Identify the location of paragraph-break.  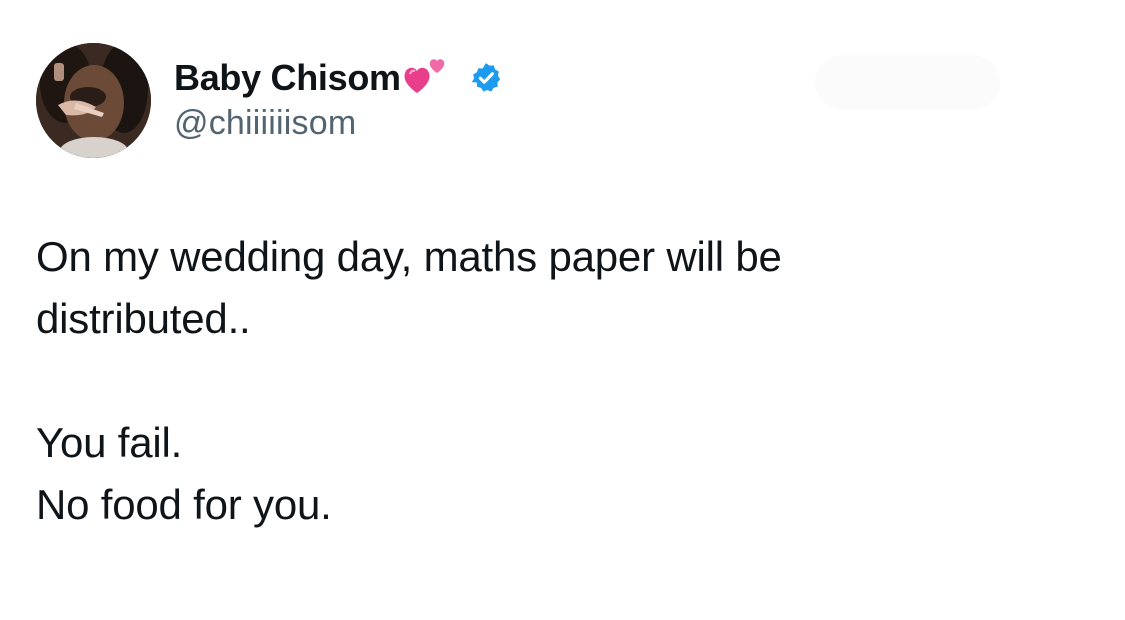
(536, 381).